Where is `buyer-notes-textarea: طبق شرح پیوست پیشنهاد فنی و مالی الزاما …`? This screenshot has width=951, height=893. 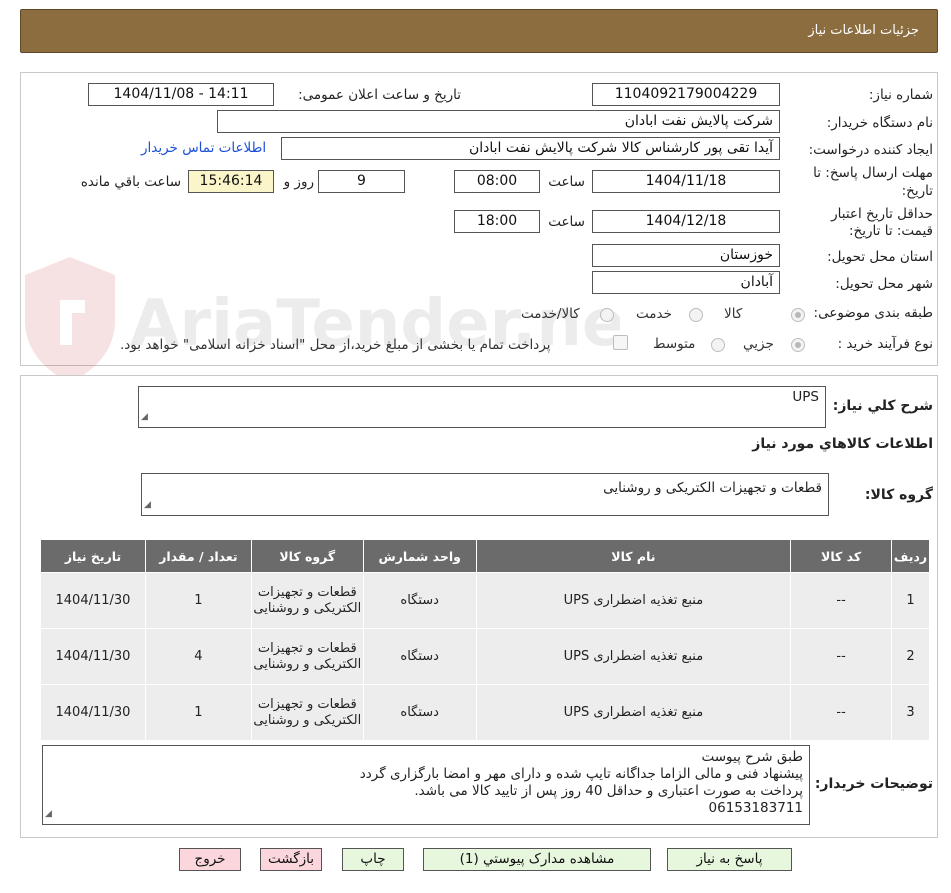
buyer-notes-textarea: طبق شرح پیوست پیشنهاد فنی و مالی الزاما … is located at coordinates (426, 785).